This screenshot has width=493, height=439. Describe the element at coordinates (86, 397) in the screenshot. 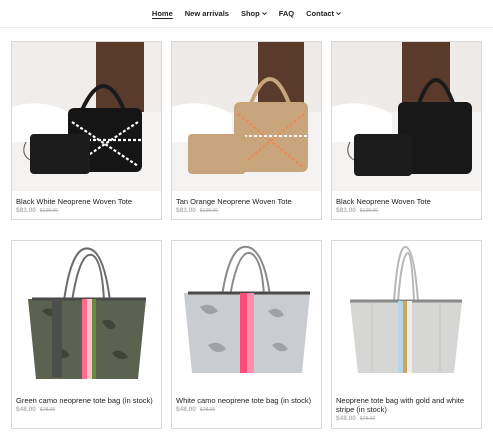

I see `product-title: Green camo neoprene tote bag (in stock)` at that location.